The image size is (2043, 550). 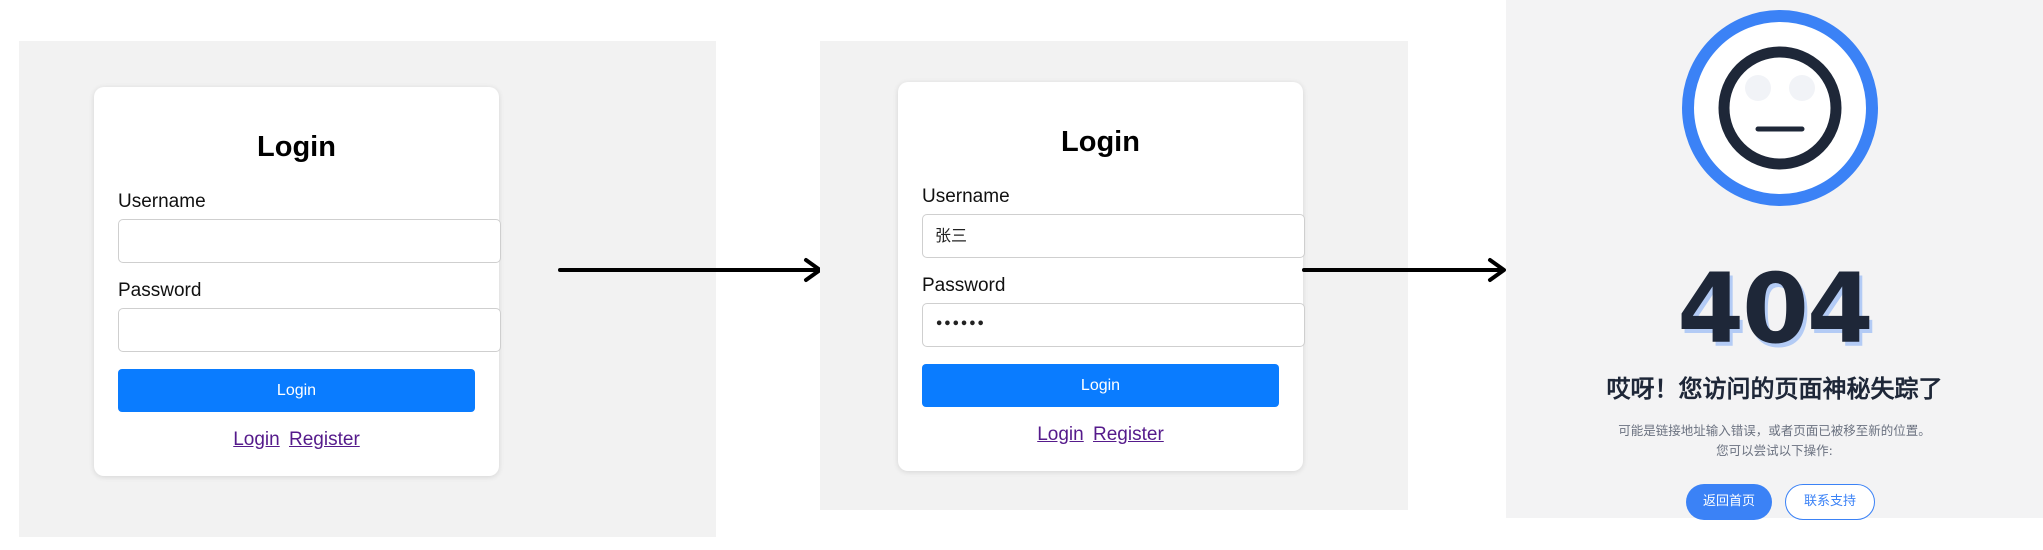 I want to click on step1-links: Login Register, so click(x=296, y=440).